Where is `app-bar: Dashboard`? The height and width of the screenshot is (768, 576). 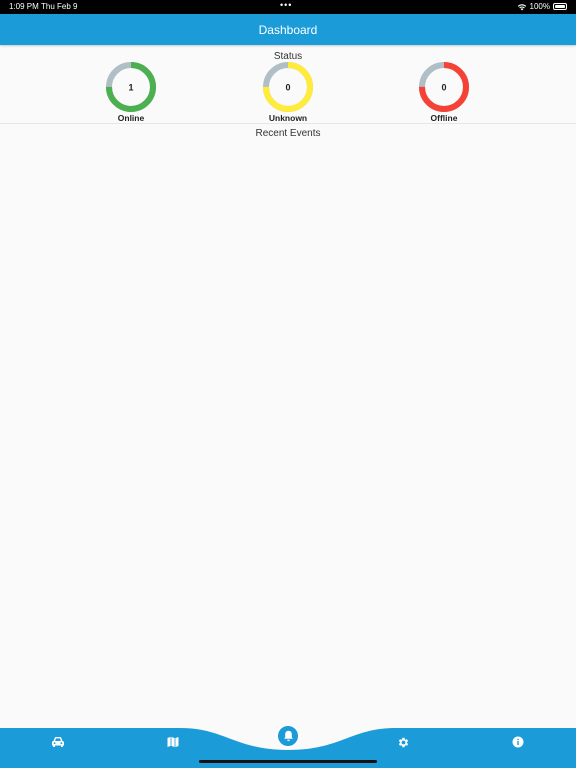
app-bar: Dashboard is located at coordinates (288, 29).